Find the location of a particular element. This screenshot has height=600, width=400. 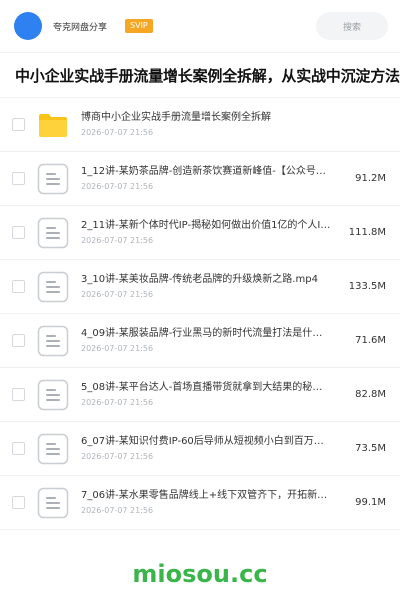

search-placeholder: 搜索 is located at coordinates (351, 27).